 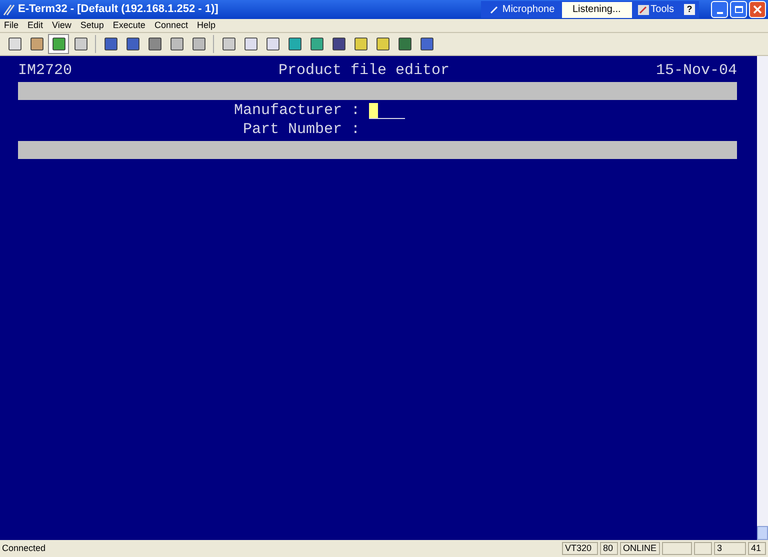 What do you see at coordinates (522, 9) in the screenshot?
I see `microphone-button: Microphone` at bounding box center [522, 9].